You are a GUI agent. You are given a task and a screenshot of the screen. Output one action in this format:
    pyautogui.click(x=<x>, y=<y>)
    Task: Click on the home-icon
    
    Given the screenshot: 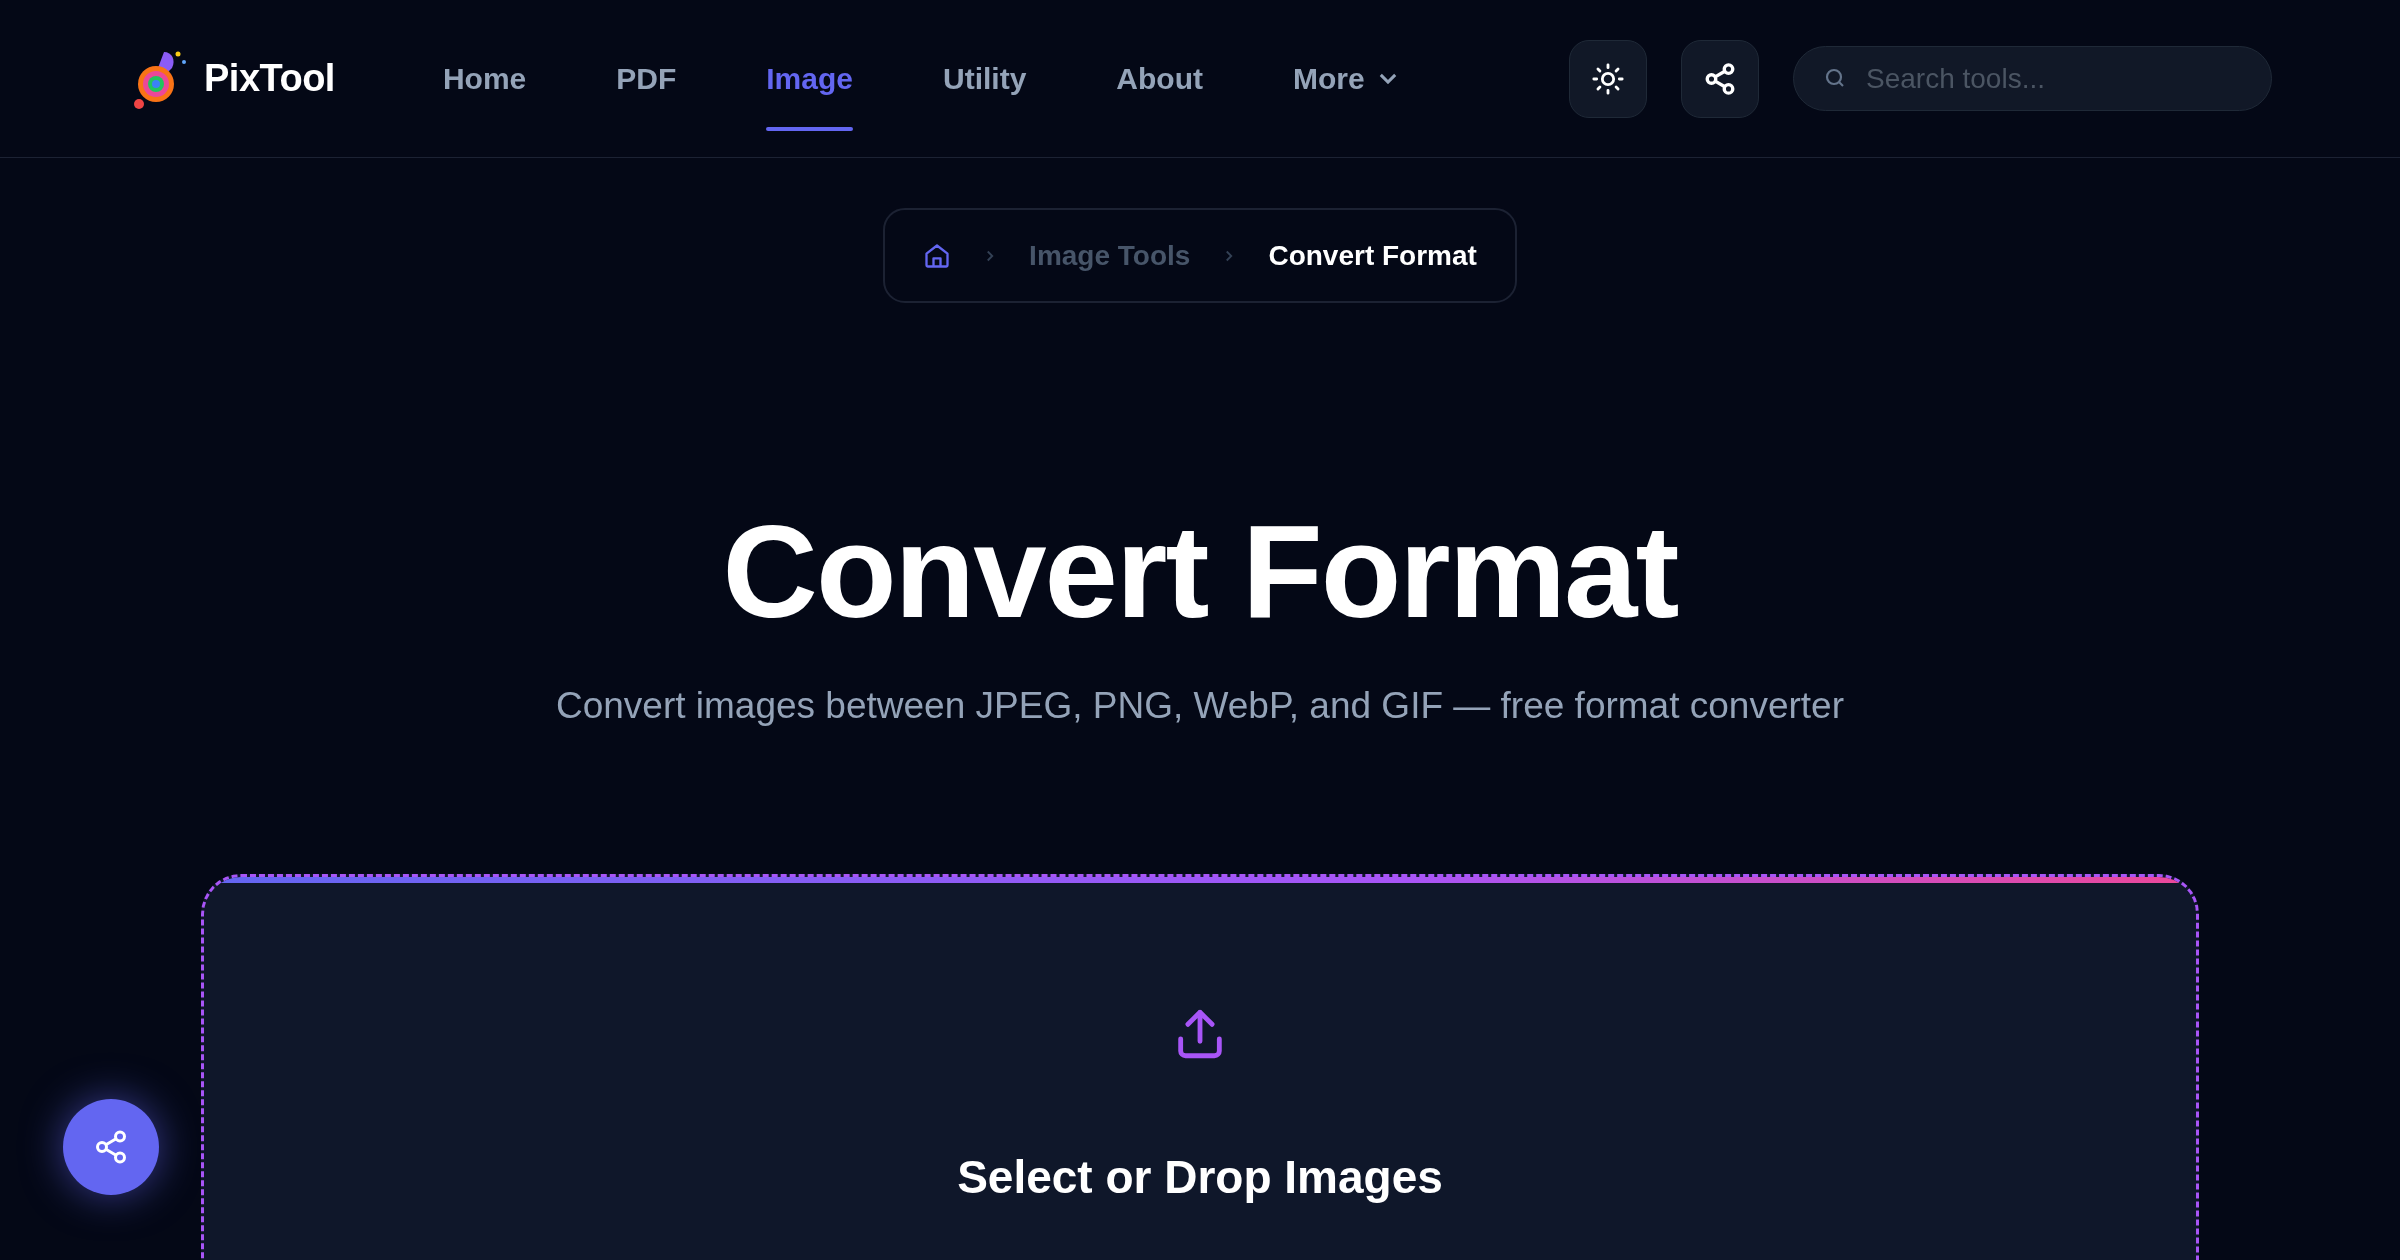 What is the action you would take?
    pyautogui.click(x=937, y=255)
    